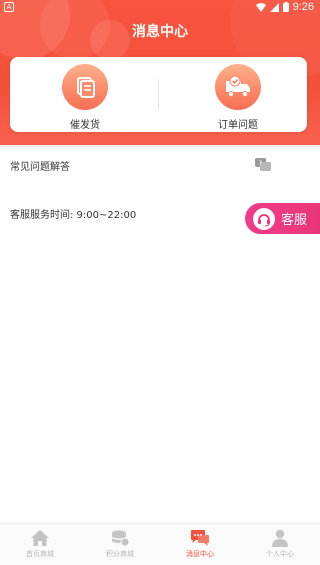  Describe the element at coordinates (274, 7) in the screenshot. I see `signal-icon` at that location.